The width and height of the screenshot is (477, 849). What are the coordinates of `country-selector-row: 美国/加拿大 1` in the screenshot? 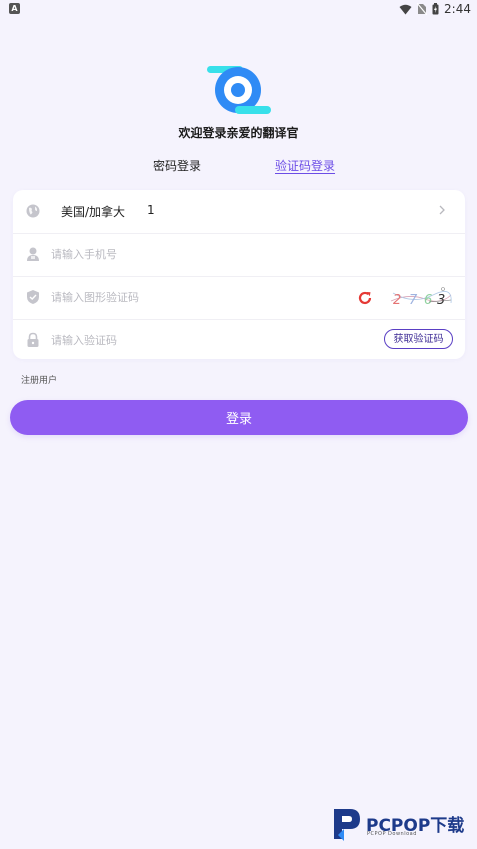 It's located at (239, 212).